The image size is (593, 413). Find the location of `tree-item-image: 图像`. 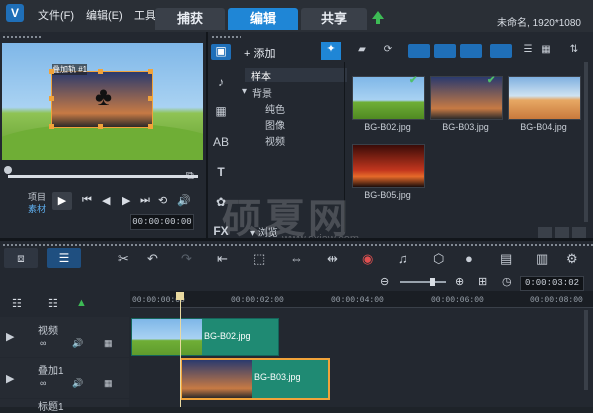

tree-item-image: 图像 is located at coordinates (275, 124).